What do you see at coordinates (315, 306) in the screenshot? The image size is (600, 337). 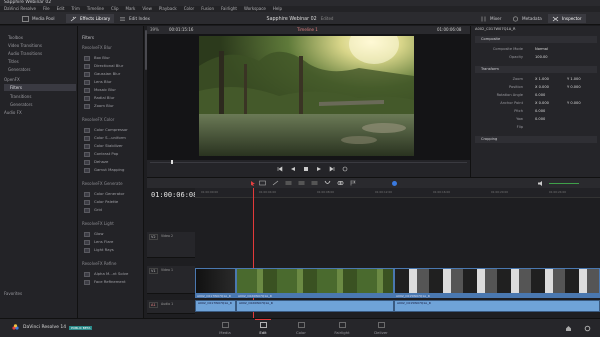 I see `audio-clip: A002_C020W07Q1A_R` at bounding box center [315, 306].